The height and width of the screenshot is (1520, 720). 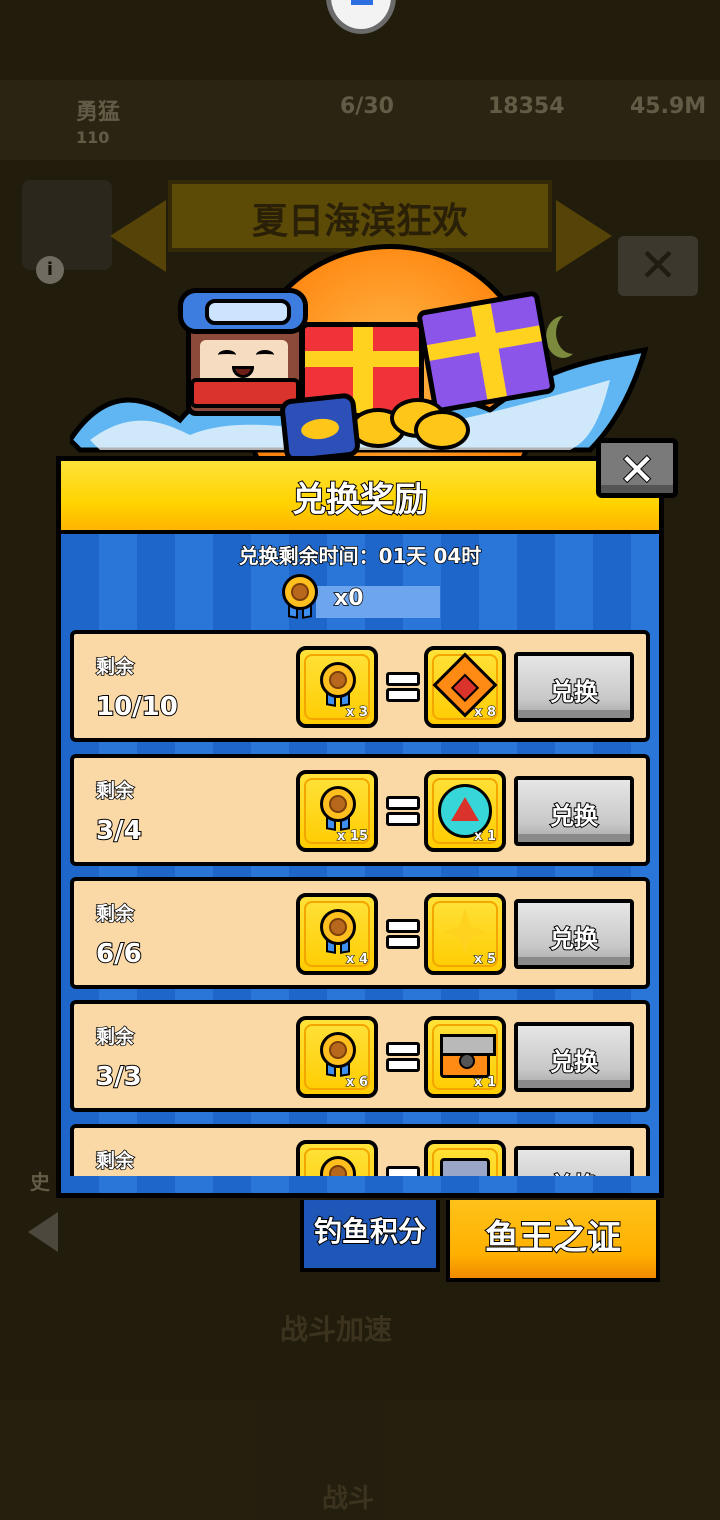 What do you see at coordinates (486, 352) in the screenshot?
I see `purple-gift-icon` at bounding box center [486, 352].